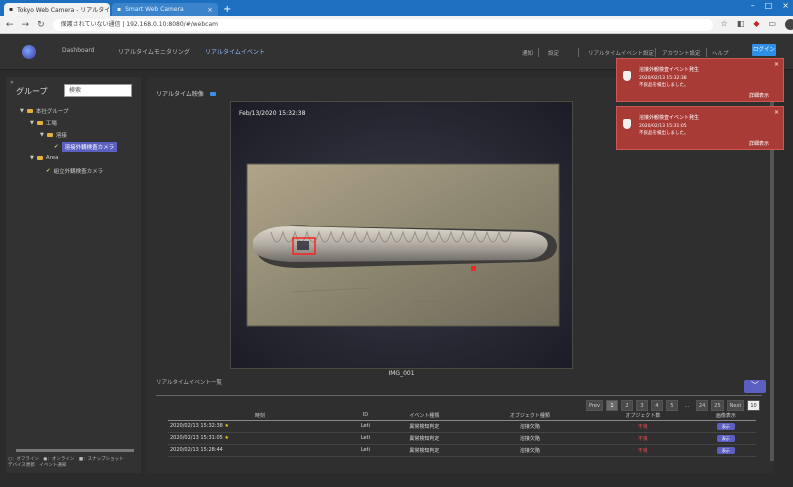  Describe the element at coordinates (189, 383) in the screenshot. I see `events-title: リアルタイムイベント一覧` at that location.